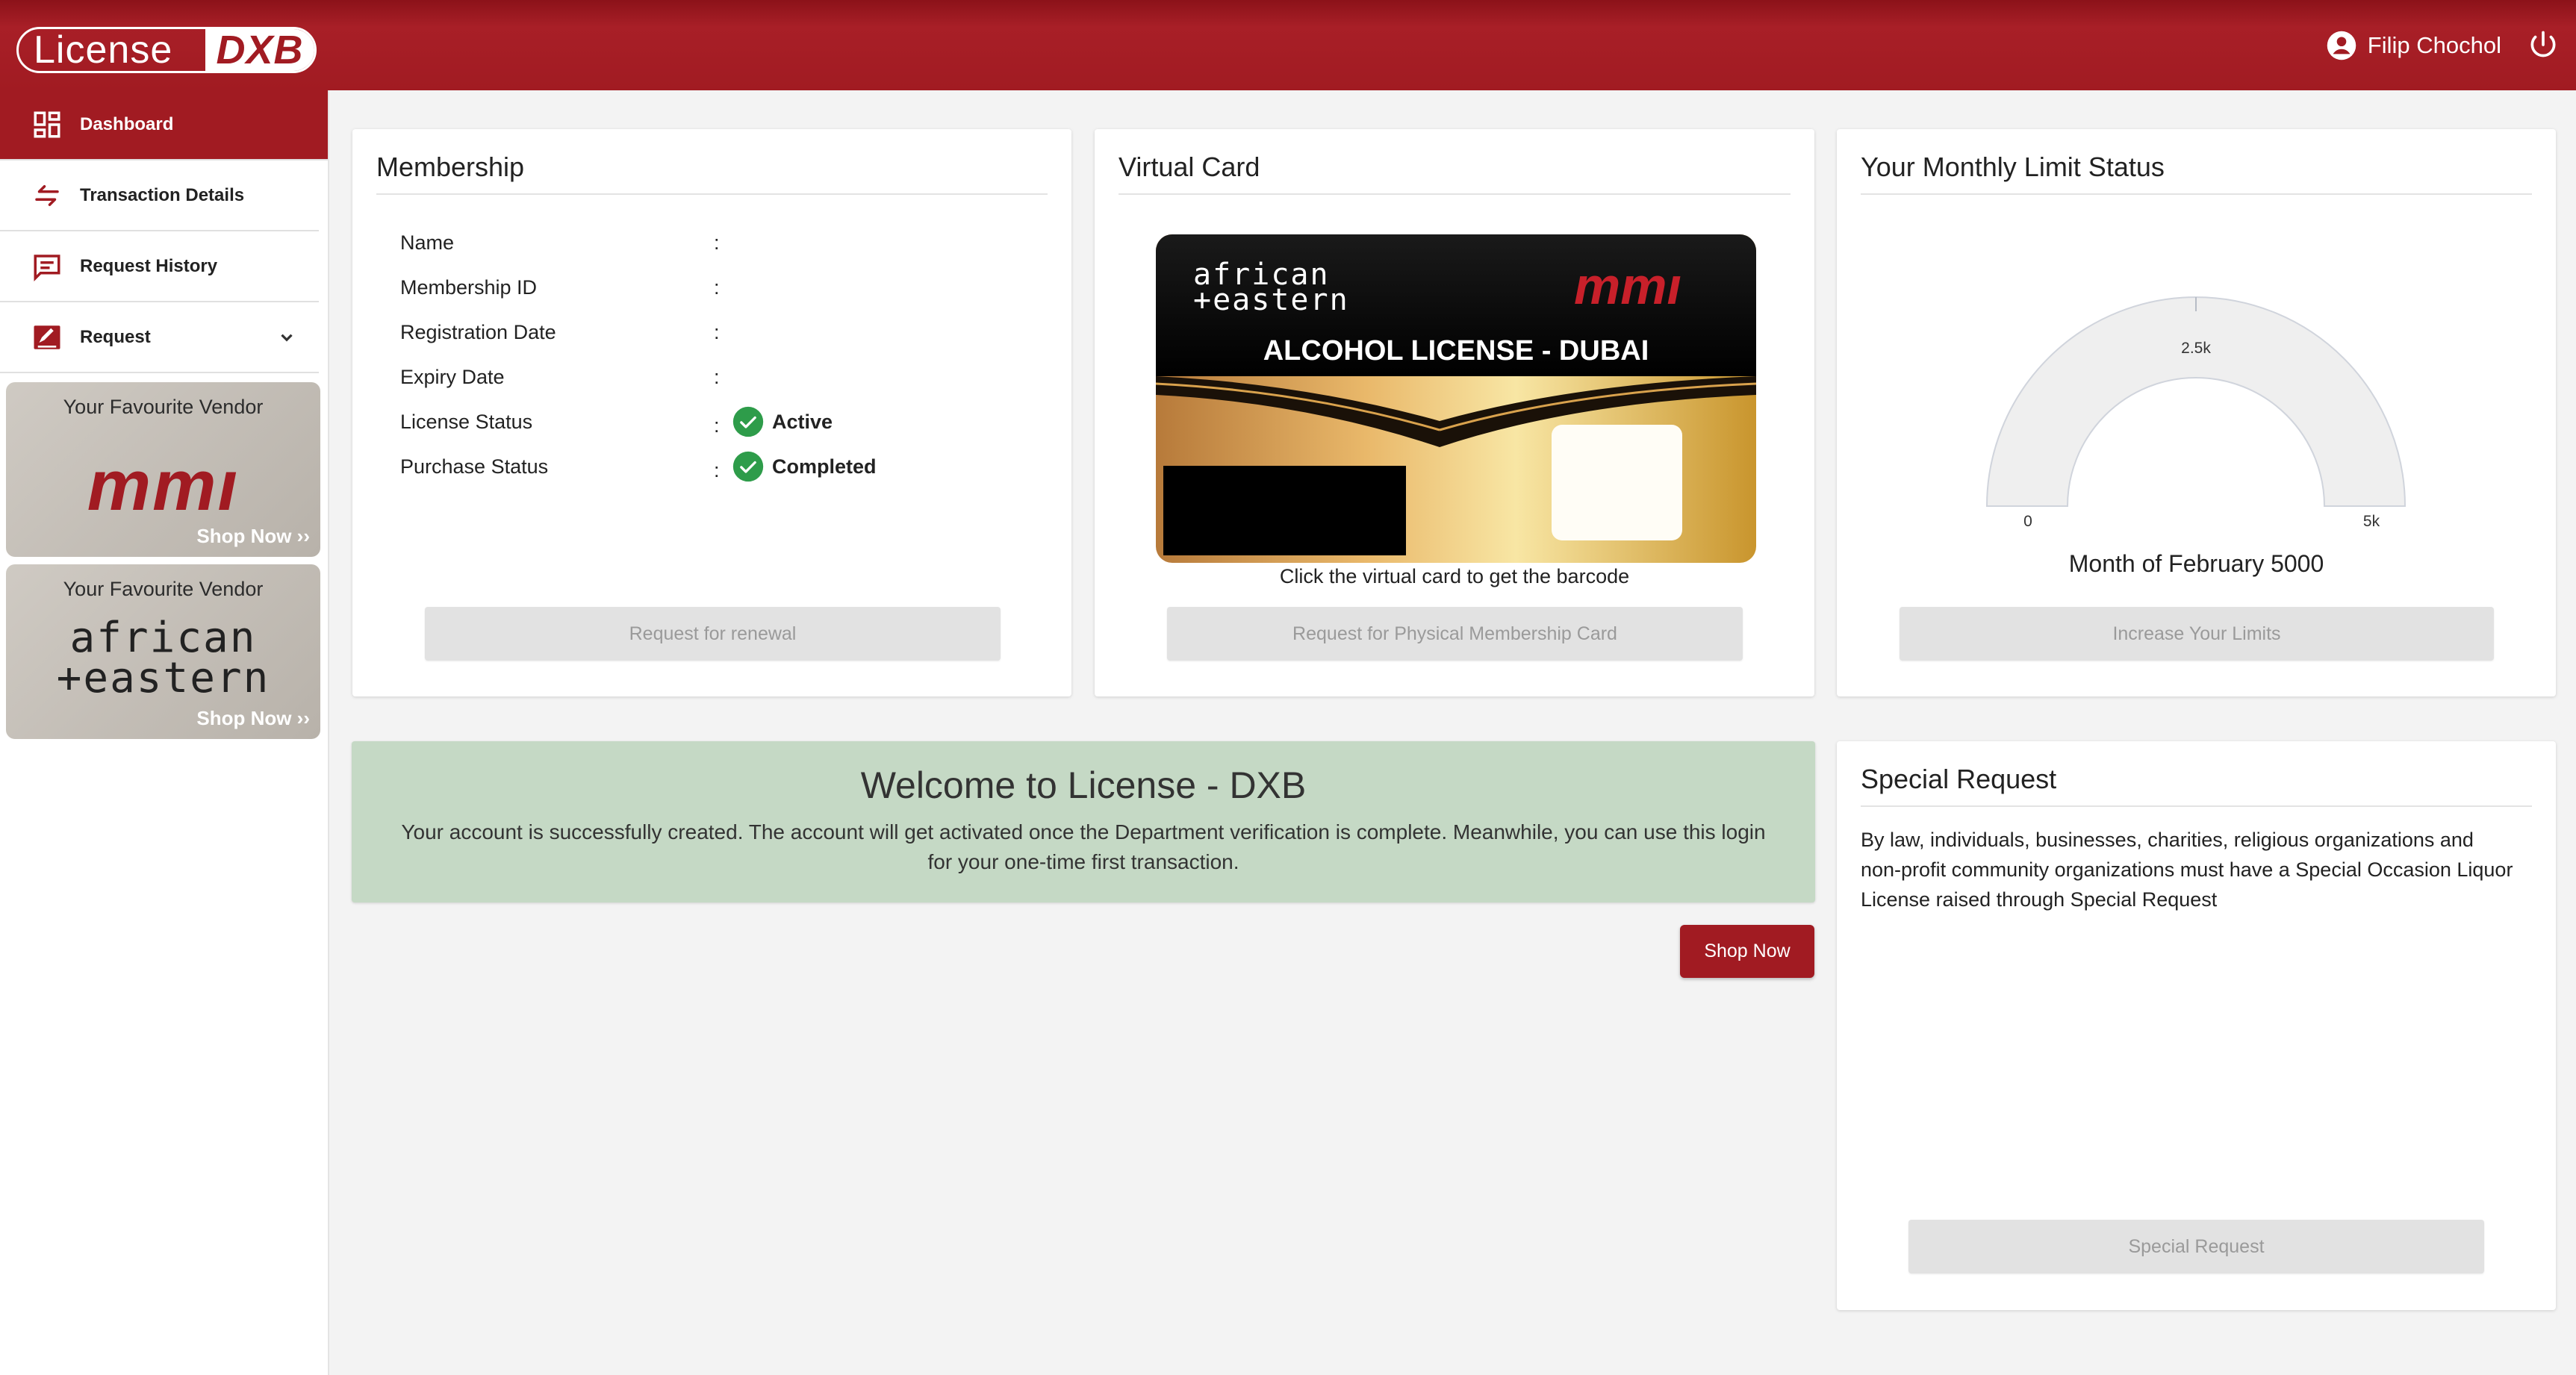 Image resolution: width=2576 pixels, height=1375 pixels. I want to click on sidebar-item-dashboard: Dashboard, so click(164, 125).